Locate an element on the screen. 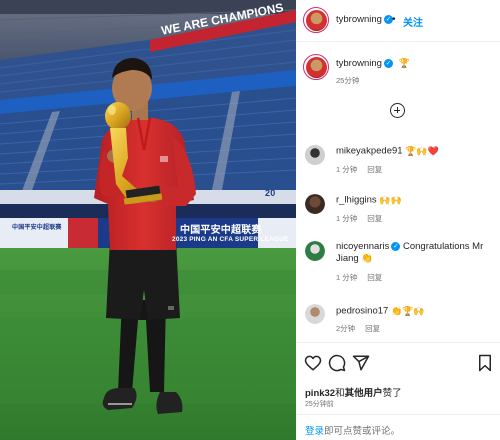 The image size is (500, 440). comment-bubble-icon is located at coordinates (337, 363).